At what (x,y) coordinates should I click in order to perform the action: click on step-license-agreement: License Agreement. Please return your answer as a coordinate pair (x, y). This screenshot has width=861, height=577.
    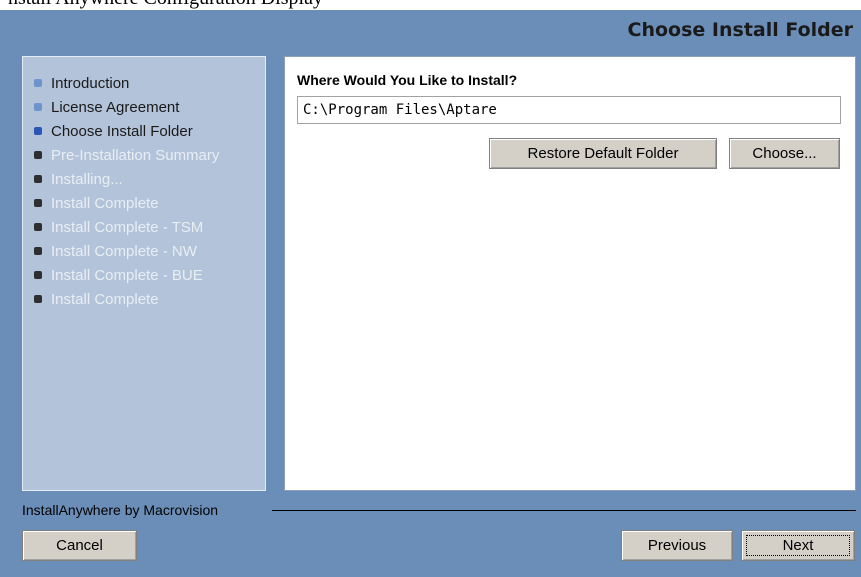
    Looking at the image, I should click on (126, 107).